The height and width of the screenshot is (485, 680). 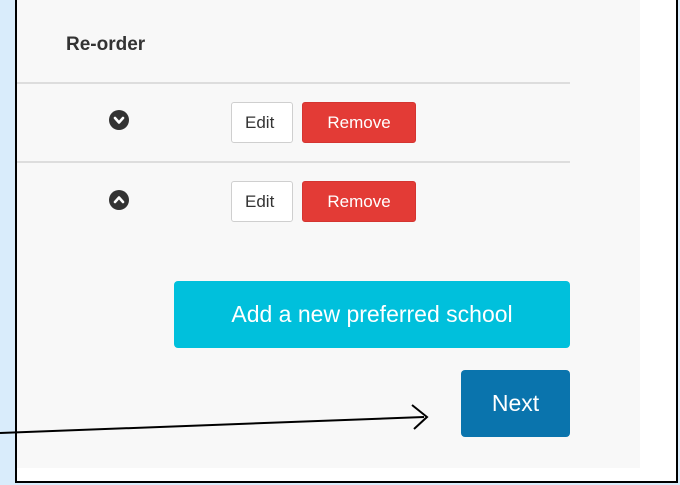 I want to click on chevron-up-icon, so click(x=119, y=200).